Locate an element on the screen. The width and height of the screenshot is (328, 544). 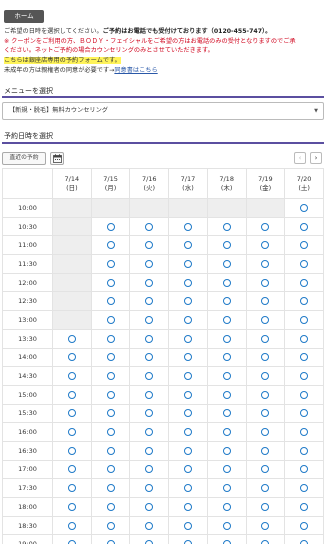
prev-week-button: ‹ is located at coordinates (300, 158).